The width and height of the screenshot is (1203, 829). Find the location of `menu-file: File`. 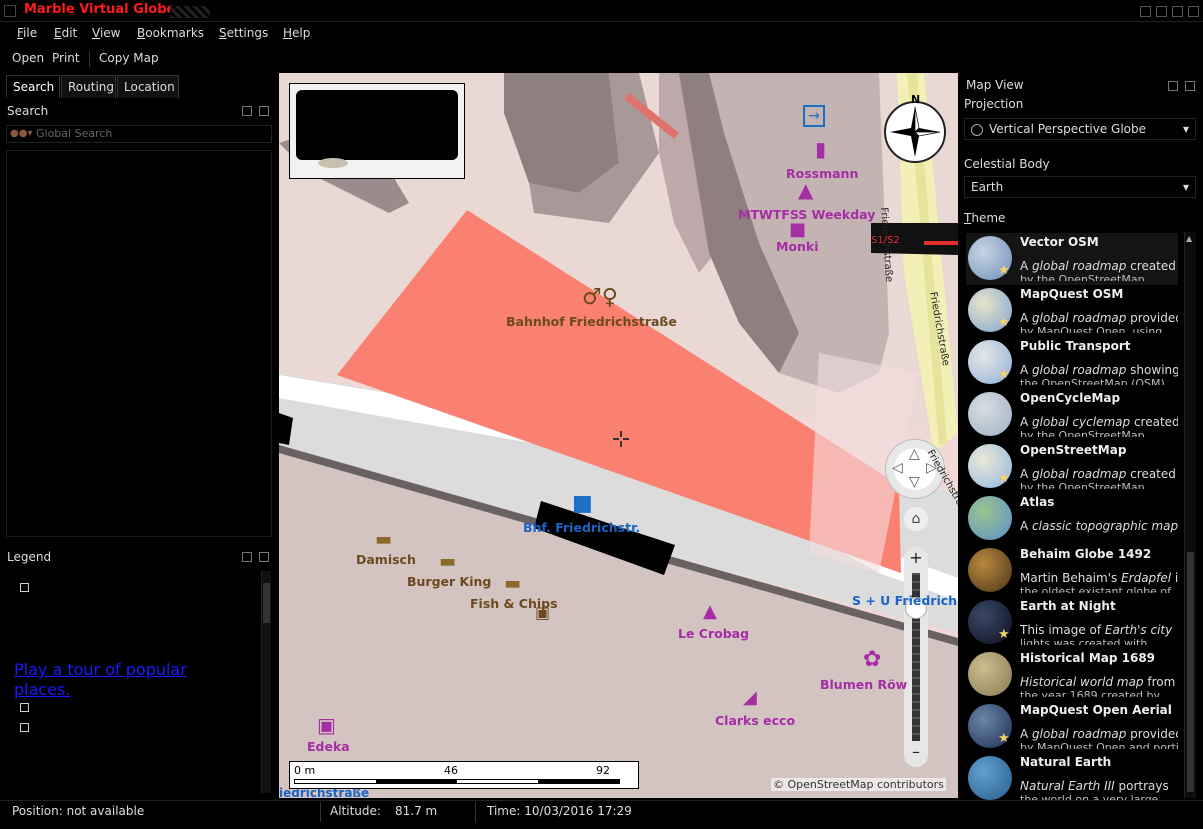

menu-file: File is located at coordinates (27, 33).